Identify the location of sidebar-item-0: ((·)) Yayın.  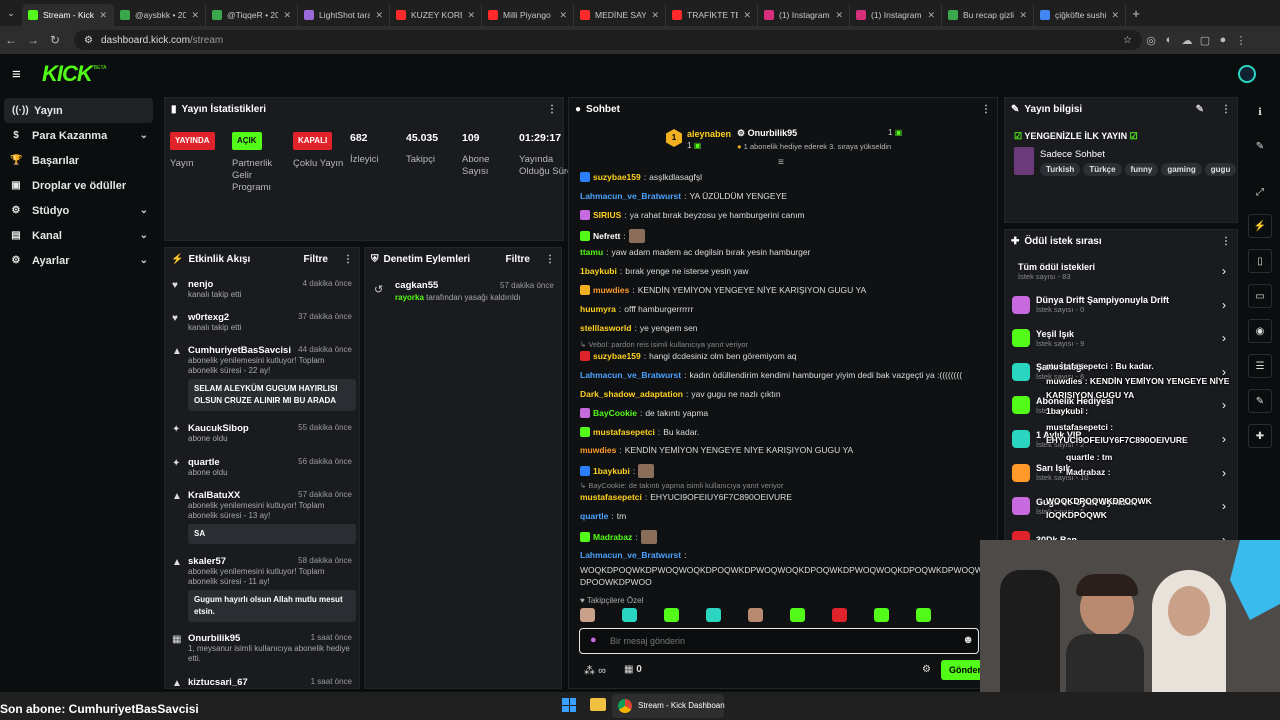
(78, 110).